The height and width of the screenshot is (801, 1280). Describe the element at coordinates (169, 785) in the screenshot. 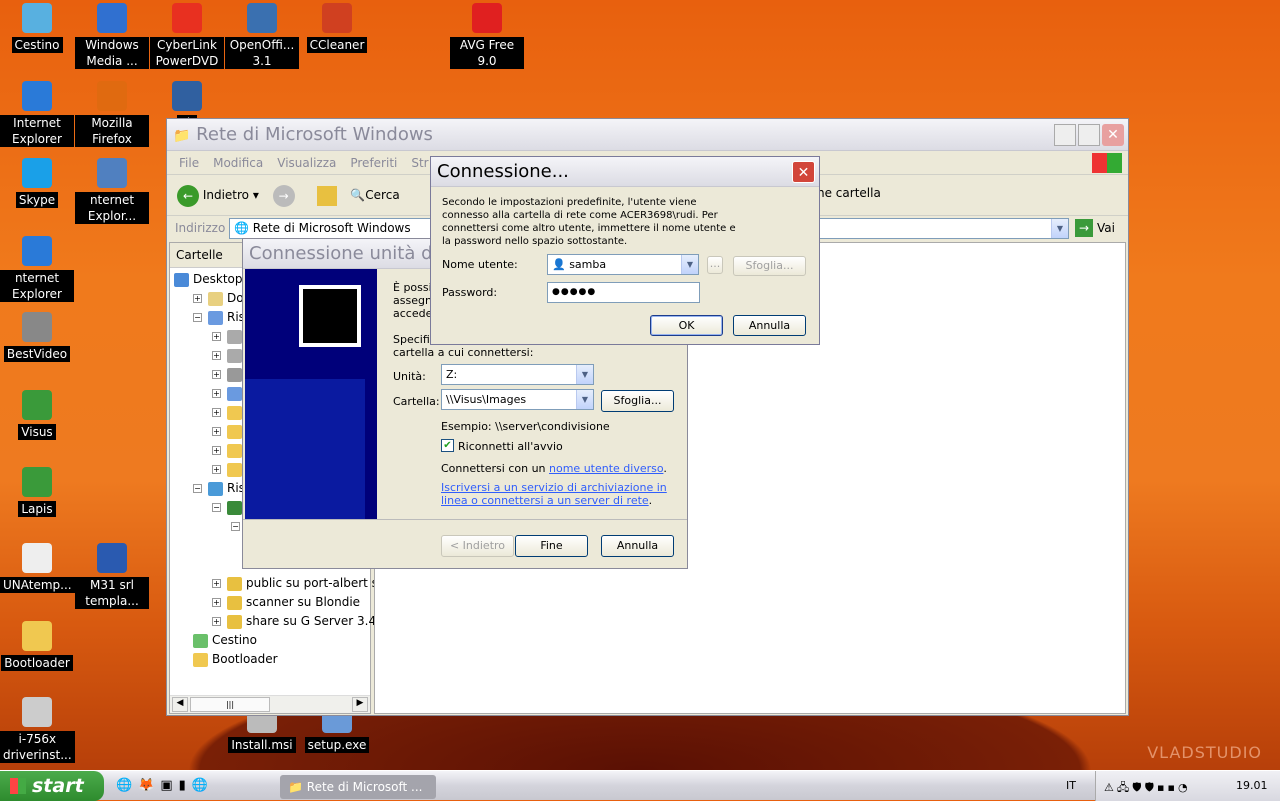

I see `show-desktop-icon: ▣` at that location.